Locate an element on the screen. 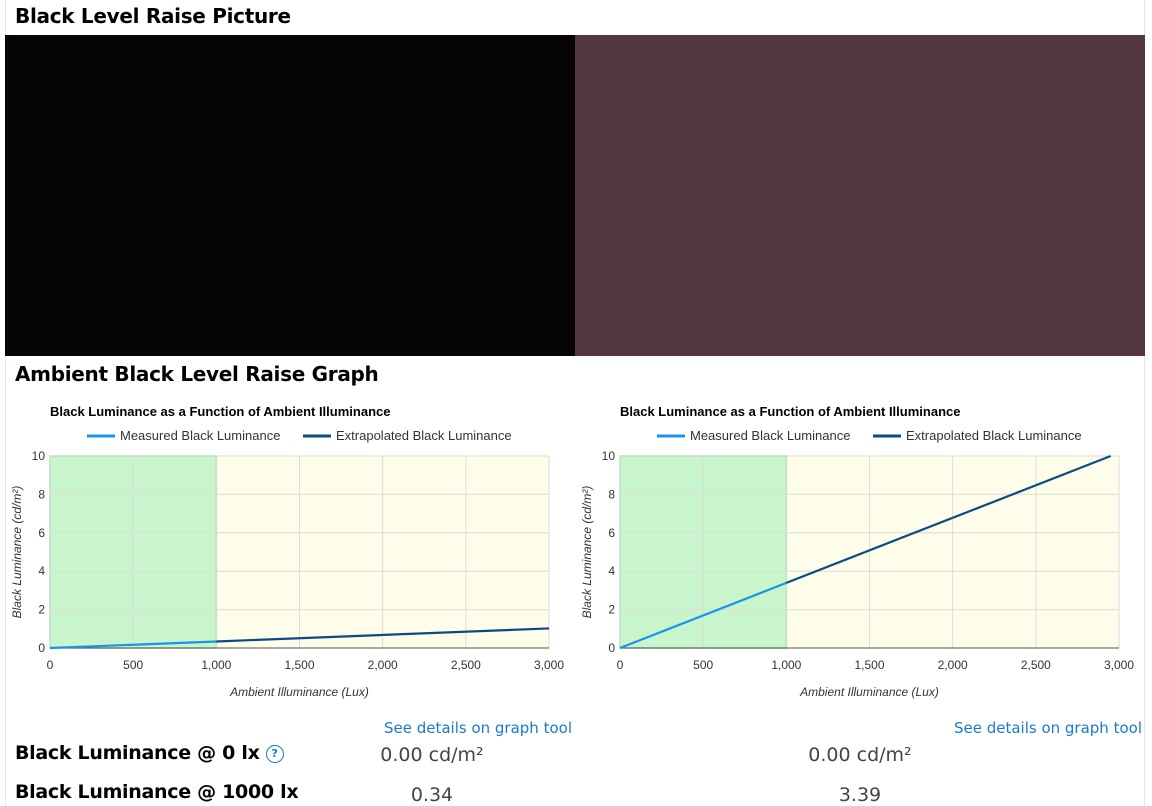  row-label-black-luminance-0lx: Black Luminance @ 0 lx? is located at coordinates (149, 753).